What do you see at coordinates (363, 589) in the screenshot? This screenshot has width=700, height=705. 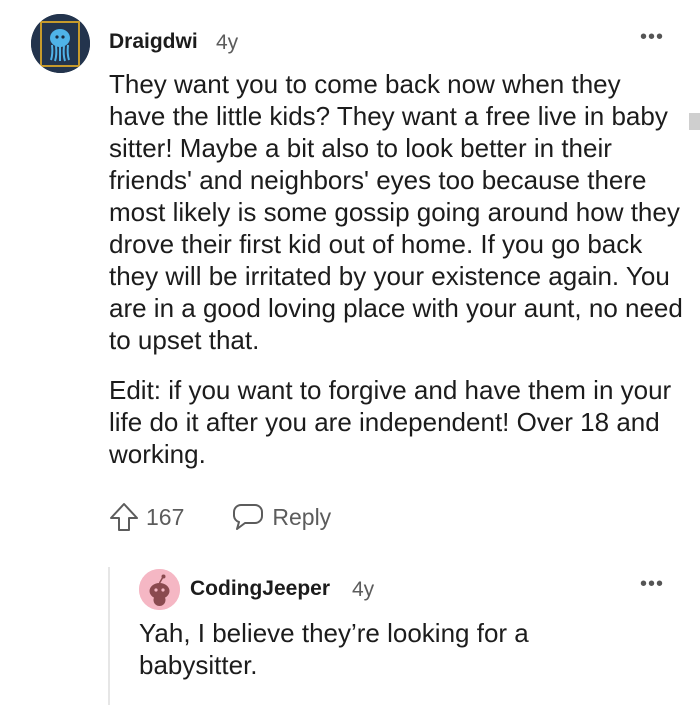 I see `reply-age: 4y` at bounding box center [363, 589].